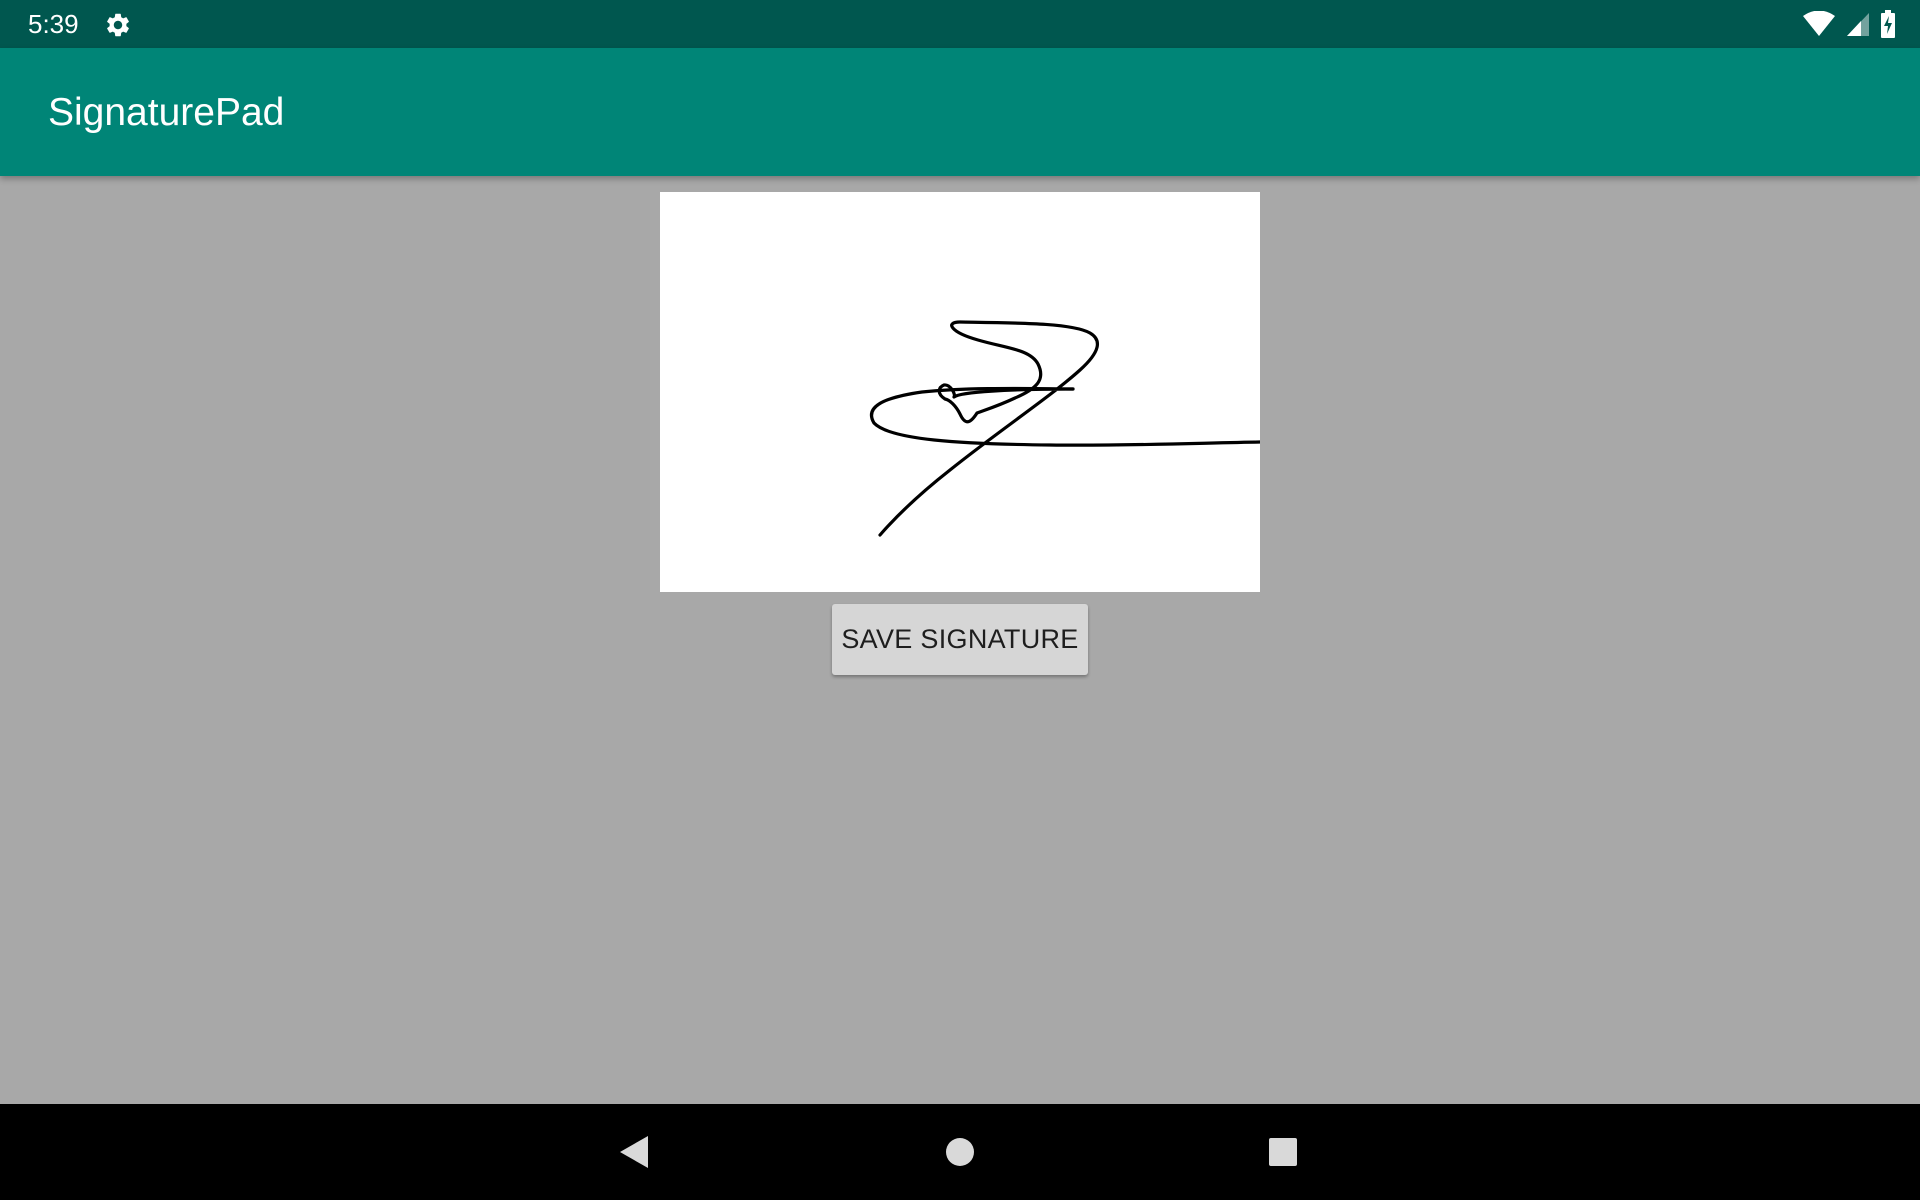 Image resolution: width=1920 pixels, height=1200 pixels. I want to click on home-icon, so click(960, 1152).